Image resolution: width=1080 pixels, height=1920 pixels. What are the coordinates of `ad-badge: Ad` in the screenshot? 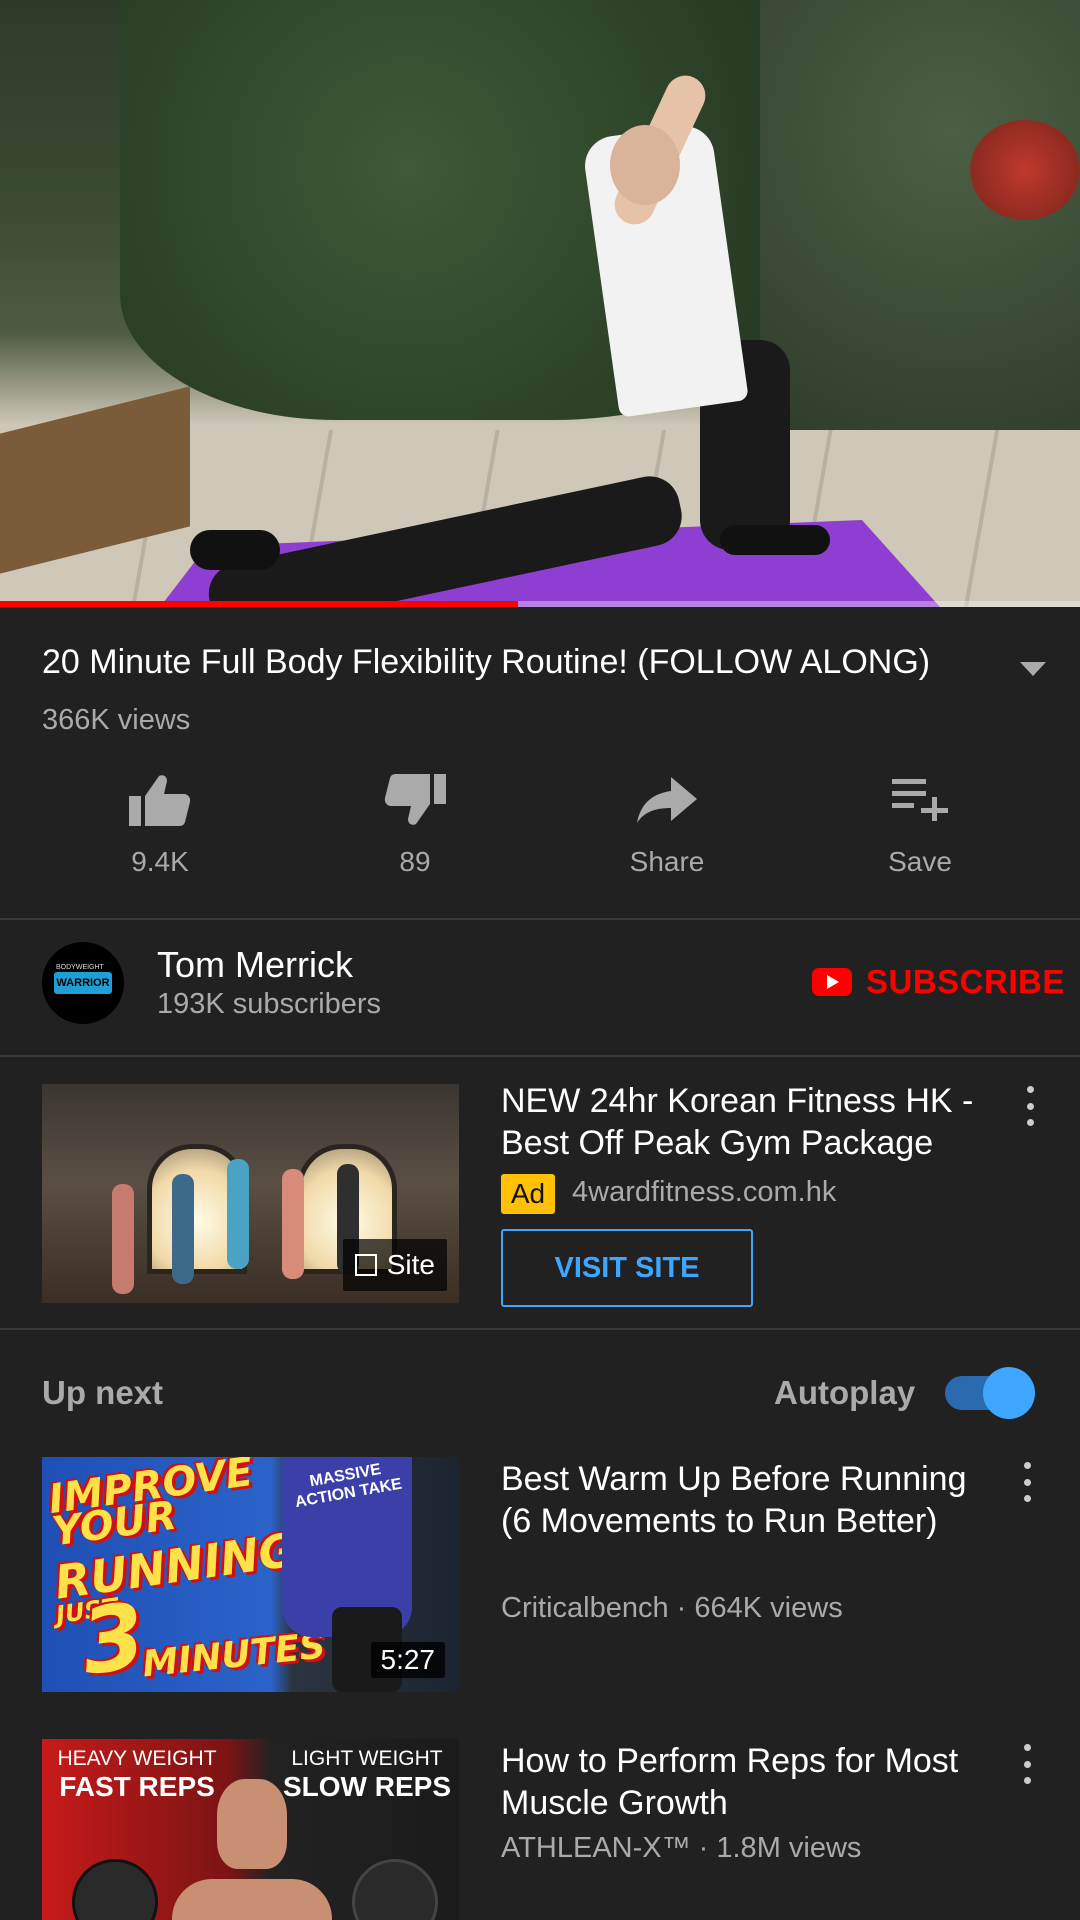 It's located at (528, 1194).